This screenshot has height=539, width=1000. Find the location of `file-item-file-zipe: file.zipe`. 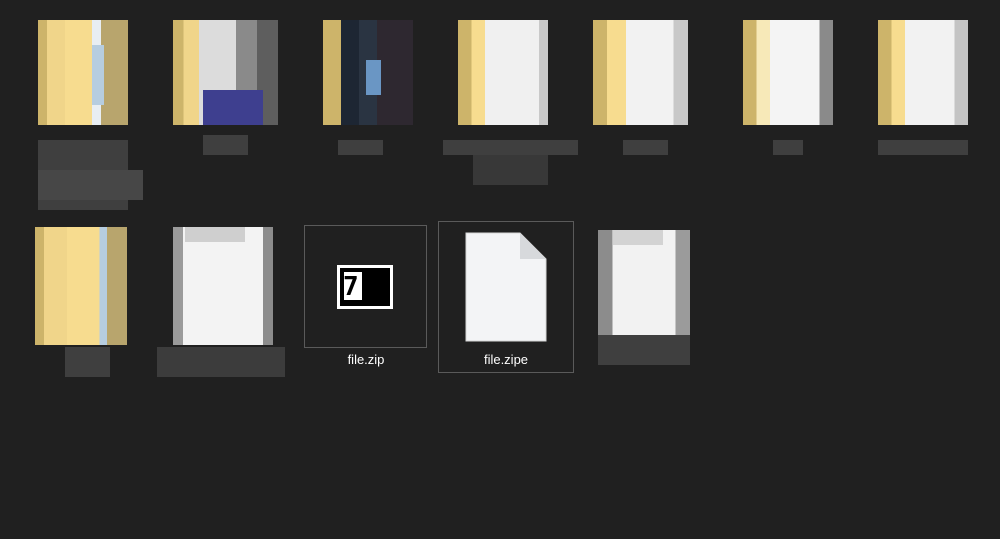

file-item-file-zipe: file.zipe is located at coordinates (506, 297).